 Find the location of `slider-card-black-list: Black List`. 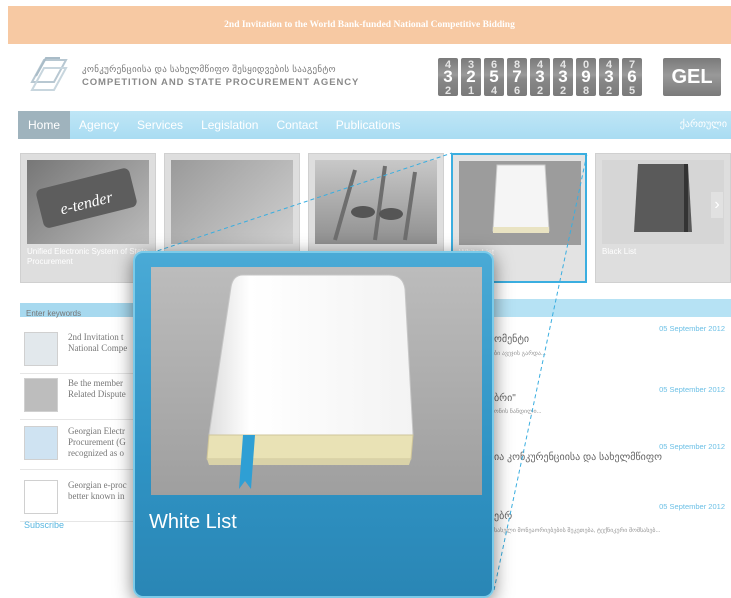

slider-card-black-list: Black List is located at coordinates (663, 218).